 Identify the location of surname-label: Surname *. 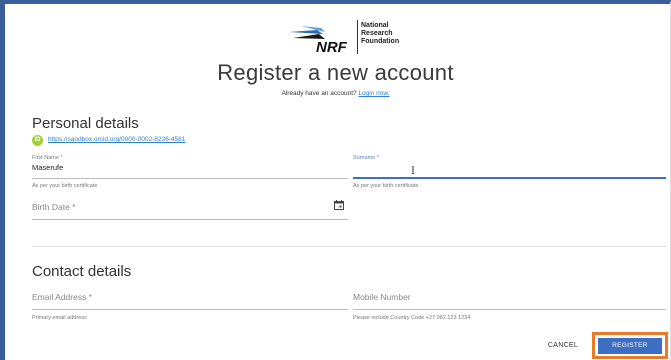
(366, 158).